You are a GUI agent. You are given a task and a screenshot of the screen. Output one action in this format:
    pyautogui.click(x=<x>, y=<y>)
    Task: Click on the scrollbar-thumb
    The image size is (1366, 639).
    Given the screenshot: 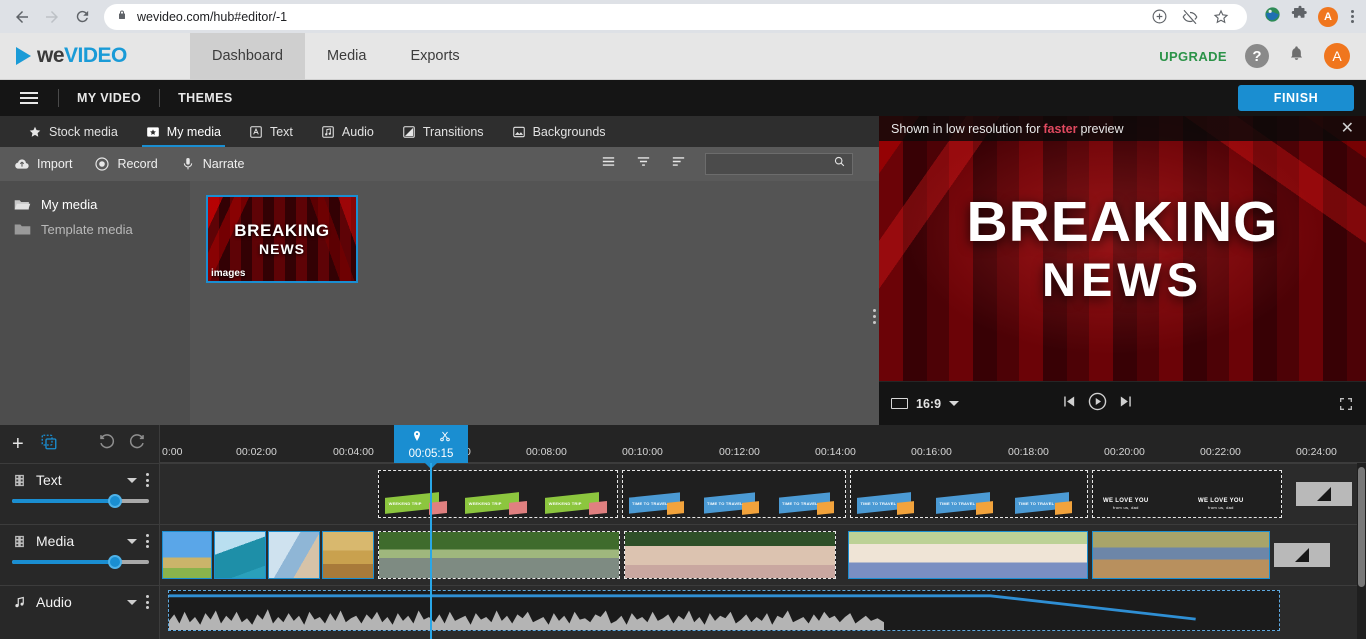 What is the action you would take?
    pyautogui.click(x=1361, y=527)
    